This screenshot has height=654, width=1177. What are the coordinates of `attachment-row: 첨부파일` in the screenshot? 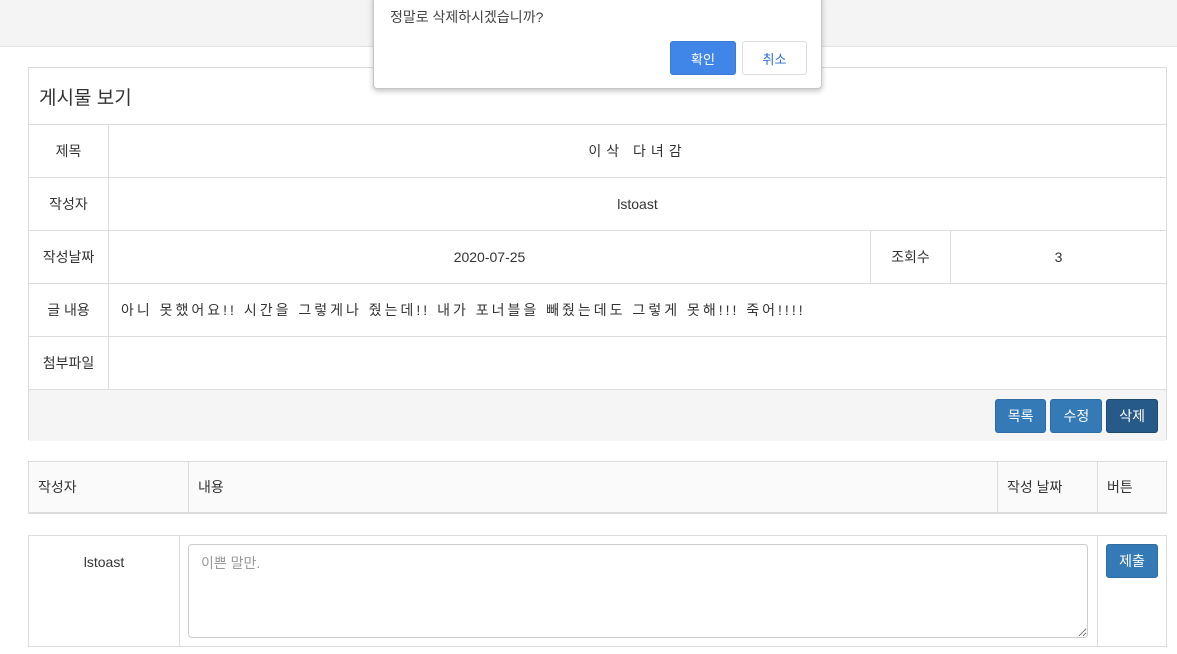 It's located at (597, 363).